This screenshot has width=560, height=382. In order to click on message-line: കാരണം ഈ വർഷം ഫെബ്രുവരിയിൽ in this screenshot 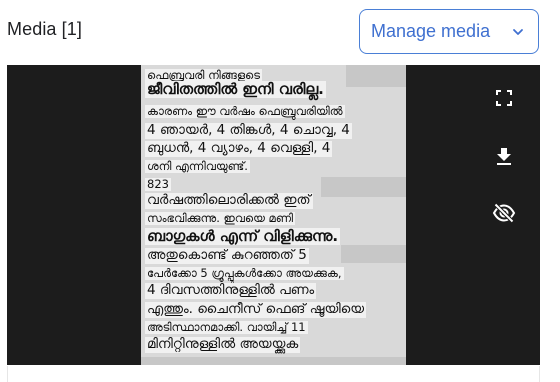, I will do `click(245, 111)`.